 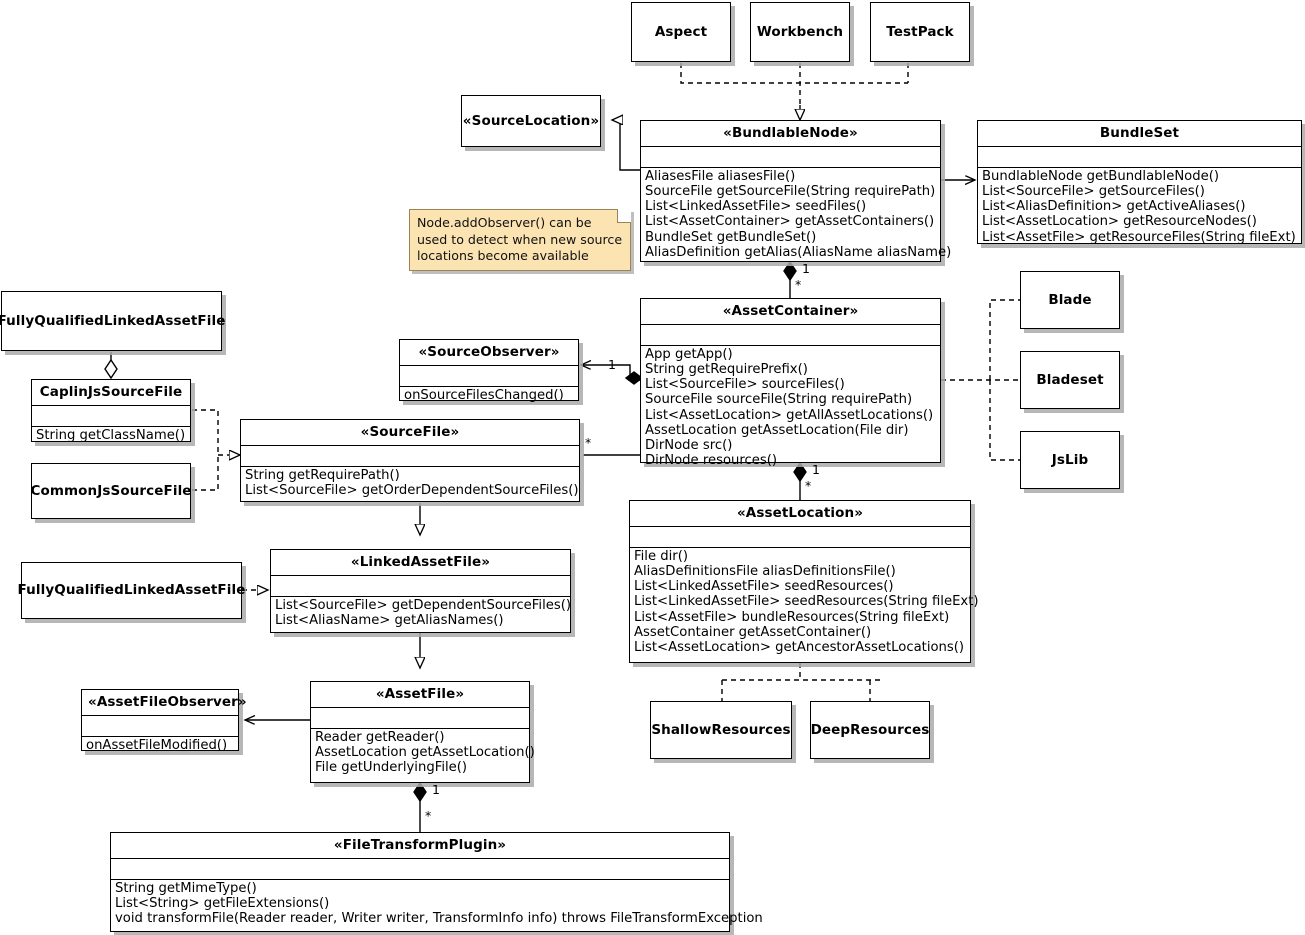 I want to click on operation: String getRequirePath(), so click(x=322, y=475).